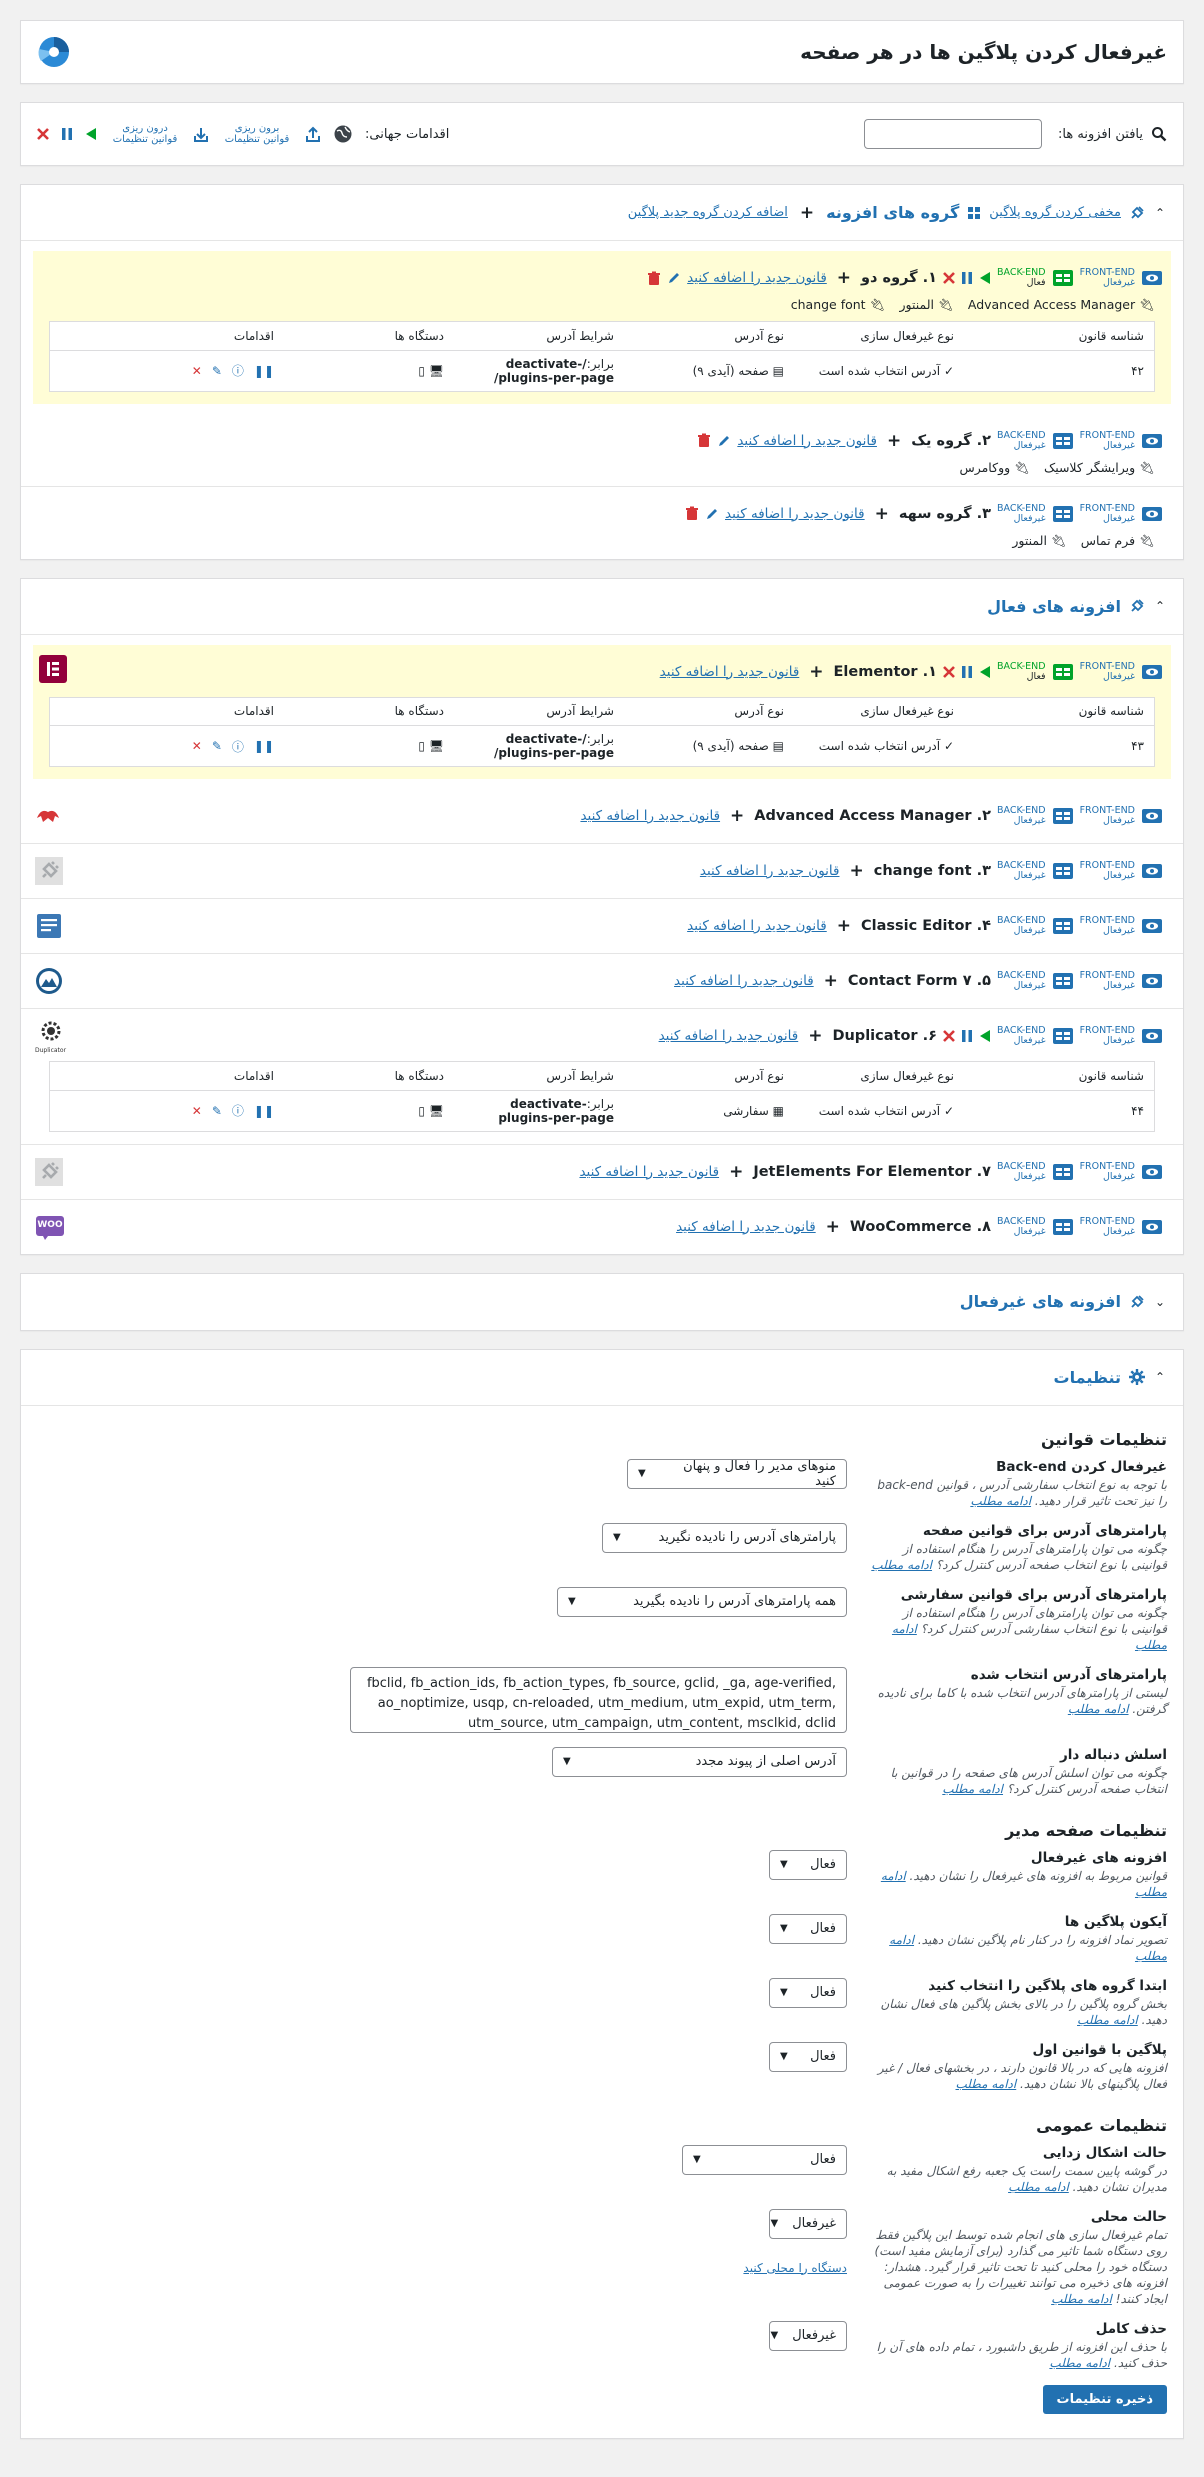 Image resolution: width=1204 pixels, height=2477 pixels. I want to click on hide-groups-link: مخفی کردن گروه پلاگین, so click(1055, 212).